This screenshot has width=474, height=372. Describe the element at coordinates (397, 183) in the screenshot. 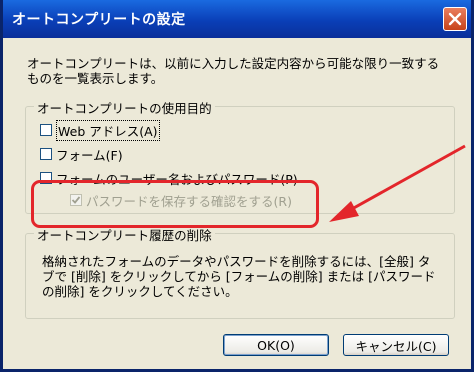

I see `annotation-arrow-icon` at that location.